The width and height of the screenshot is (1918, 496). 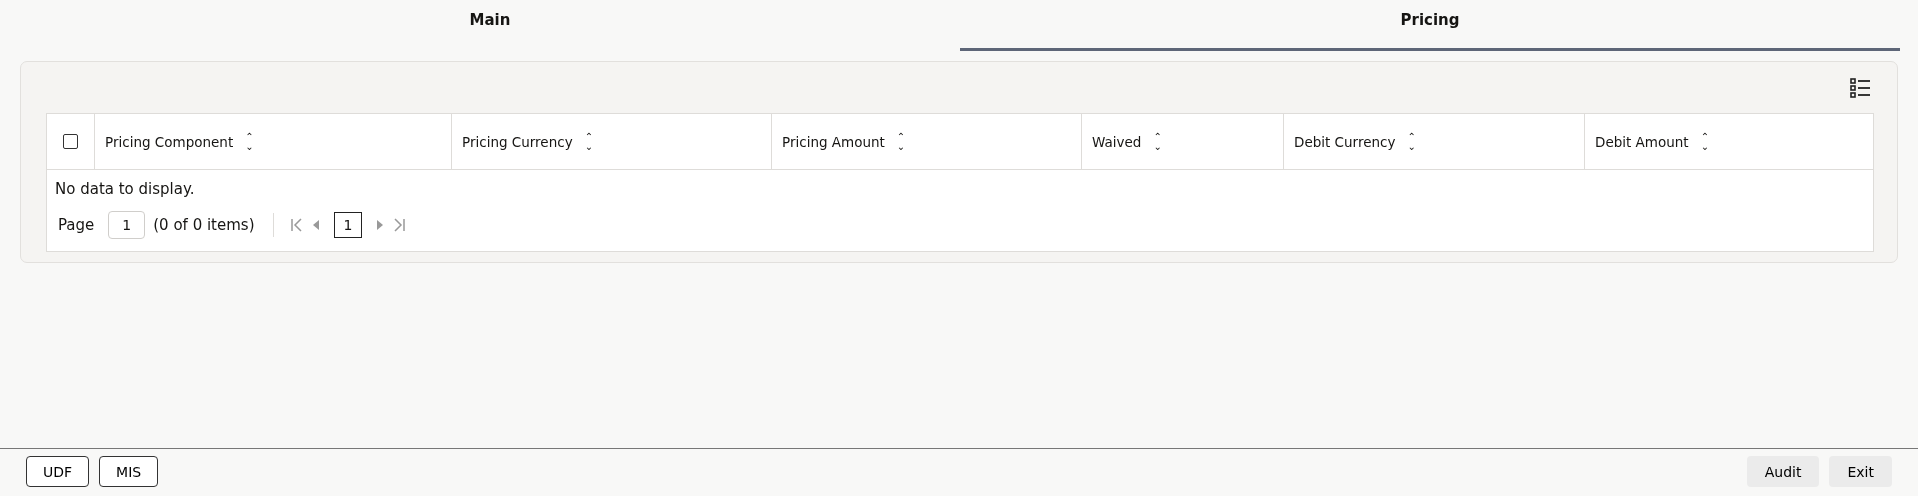 I want to click on page-input: 1, so click(x=127, y=225).